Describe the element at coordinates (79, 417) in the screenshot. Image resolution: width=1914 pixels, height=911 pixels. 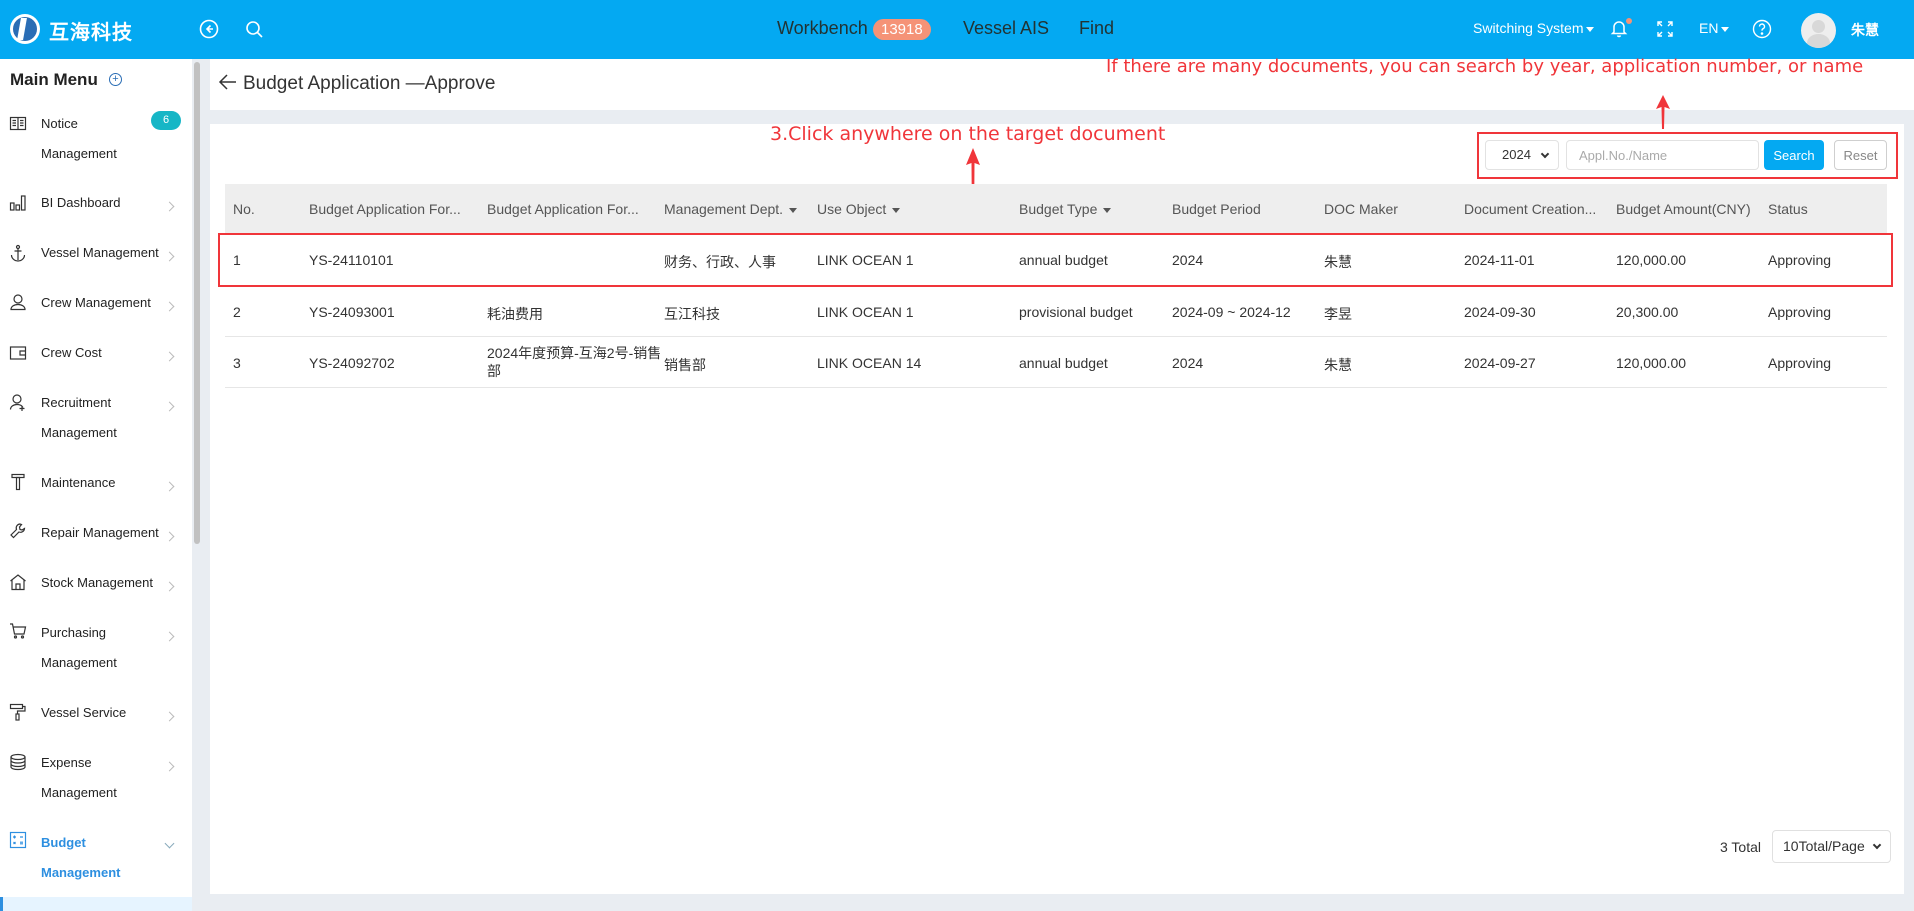
I see `sidebar-item-label: Recruitment Management` at that location.